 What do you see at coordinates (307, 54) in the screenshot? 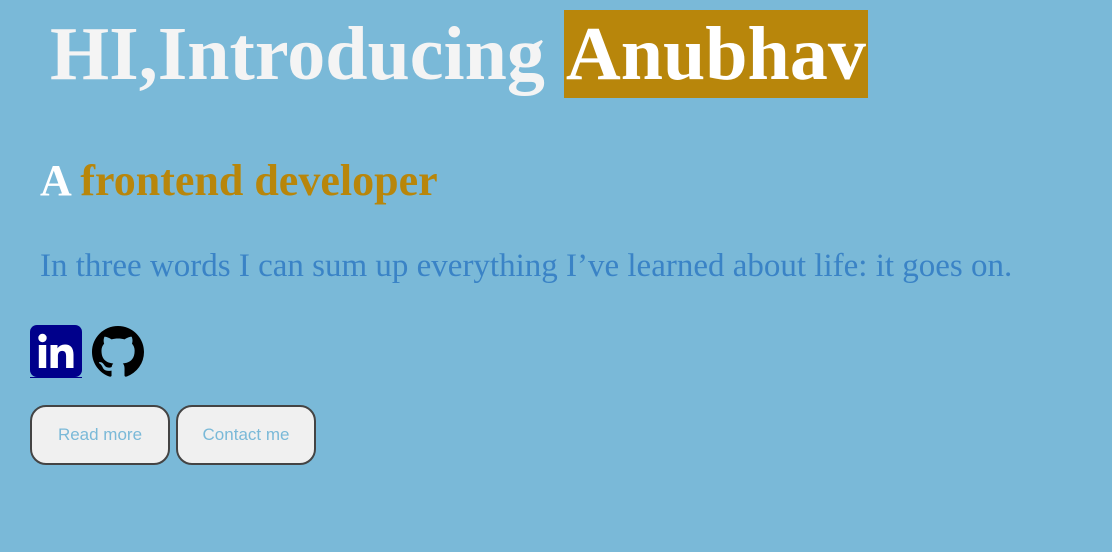
I see `hero-greeting: HI,Introducing` at bounding box center [307, 54].